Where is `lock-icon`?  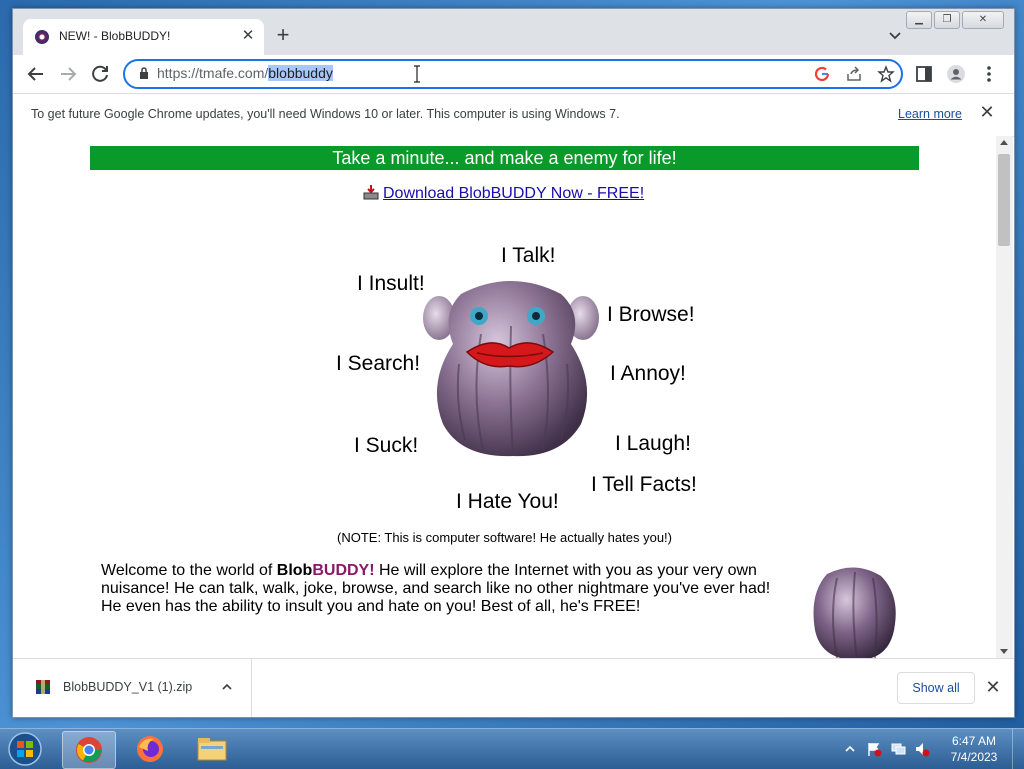 lock-icon is located at coordinates (144, 73).